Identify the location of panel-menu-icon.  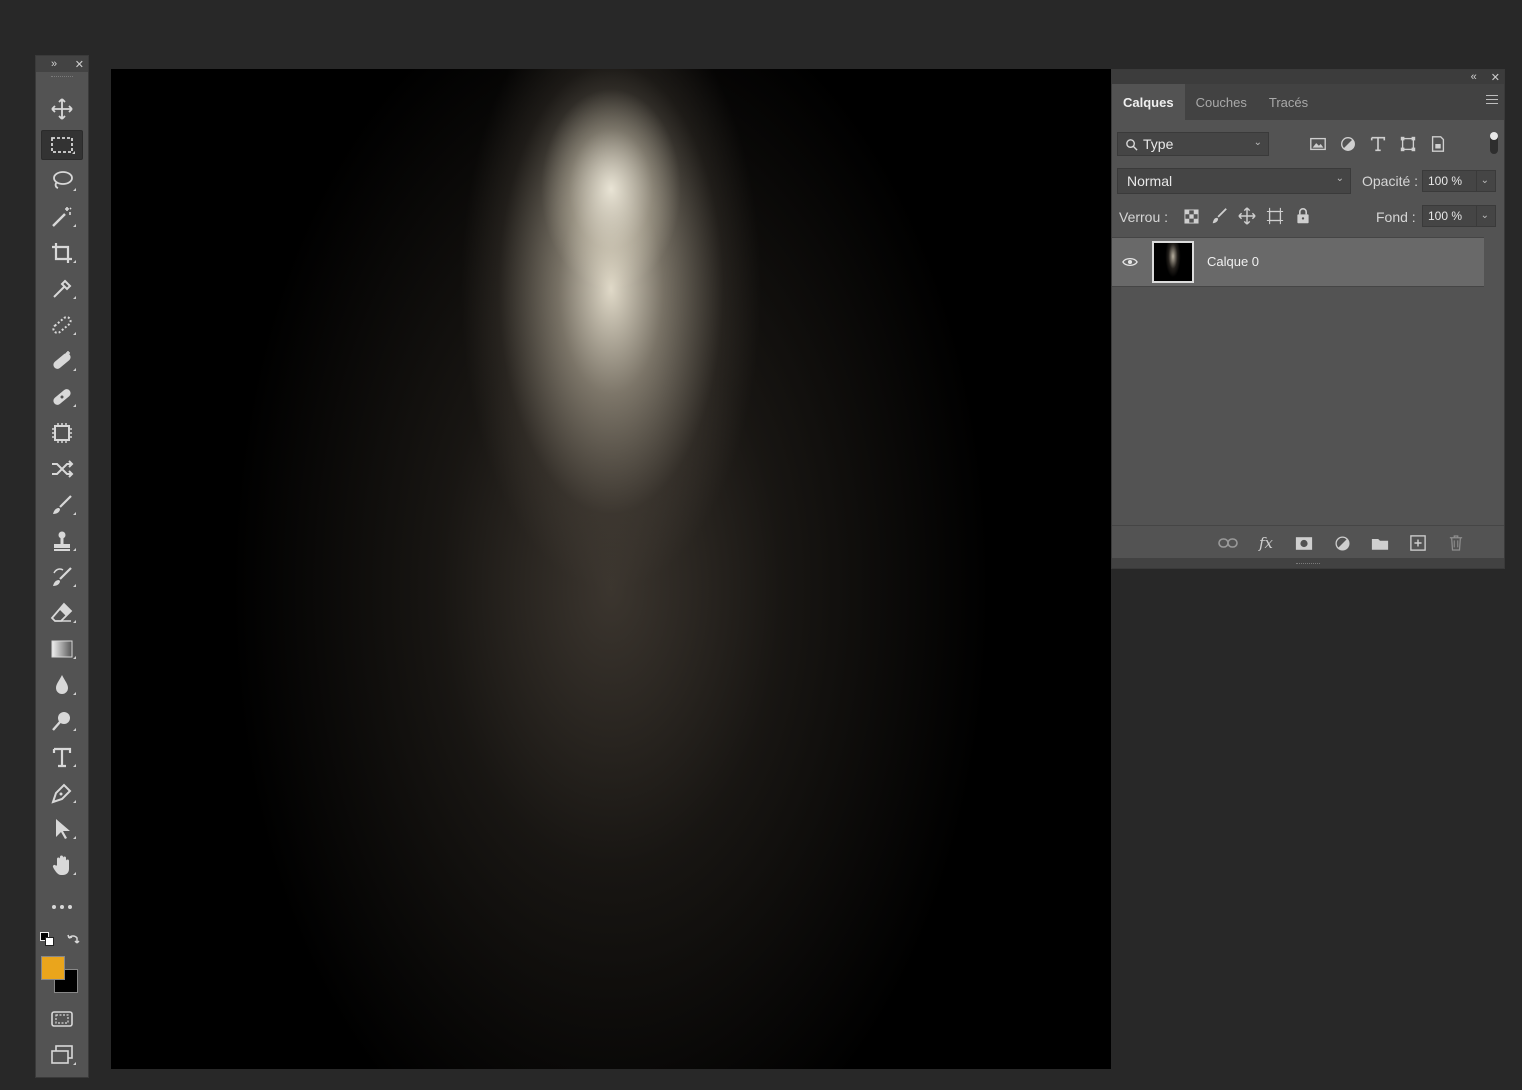
(1492, 101).